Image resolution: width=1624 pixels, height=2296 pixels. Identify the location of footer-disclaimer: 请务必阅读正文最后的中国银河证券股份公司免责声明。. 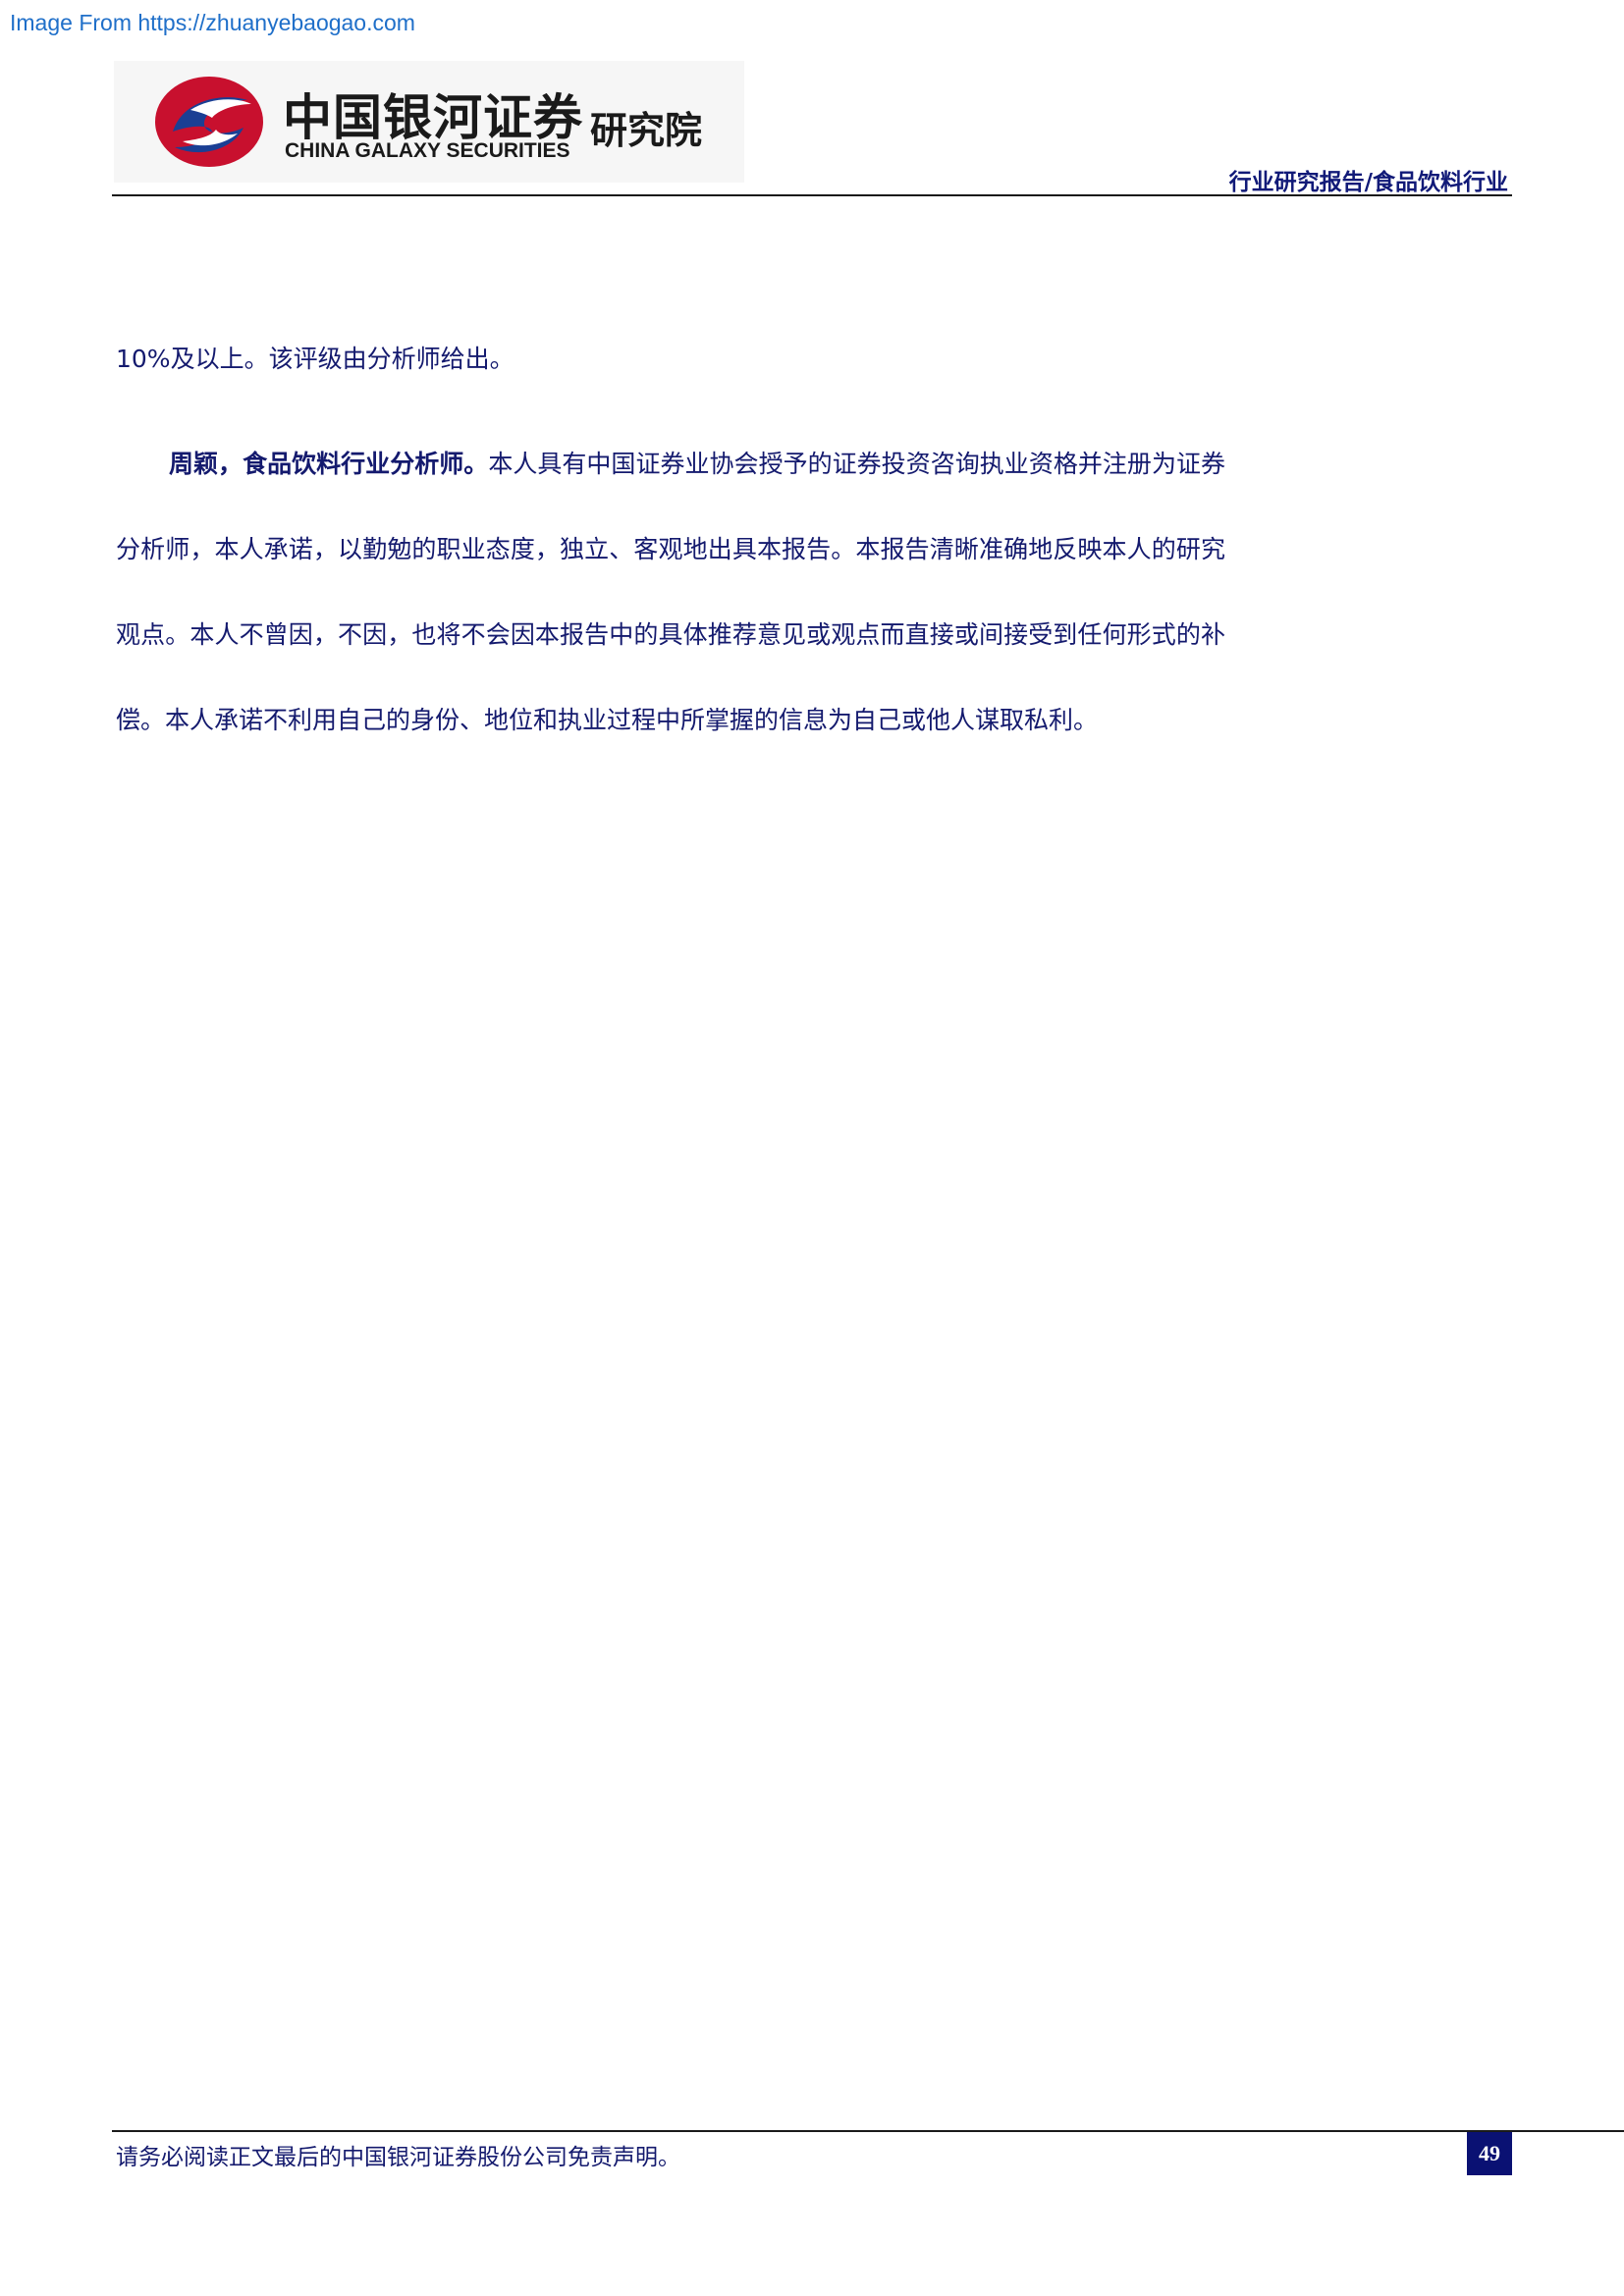
(398, 2157).